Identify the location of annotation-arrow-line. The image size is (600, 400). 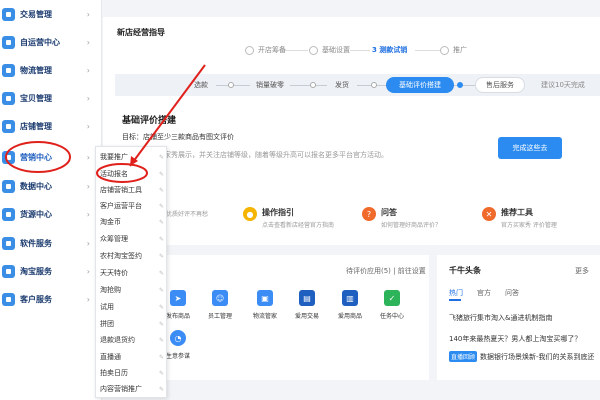
(167, 115).